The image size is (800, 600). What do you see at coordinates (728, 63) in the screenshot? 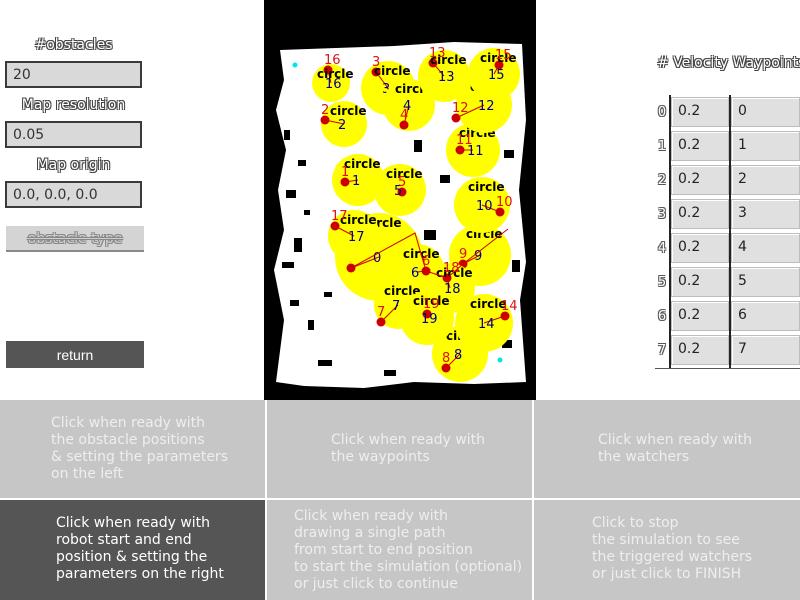
I see `velocity-waypoints-title: # Velocity Waypoints` at bounding box center [728, 63].